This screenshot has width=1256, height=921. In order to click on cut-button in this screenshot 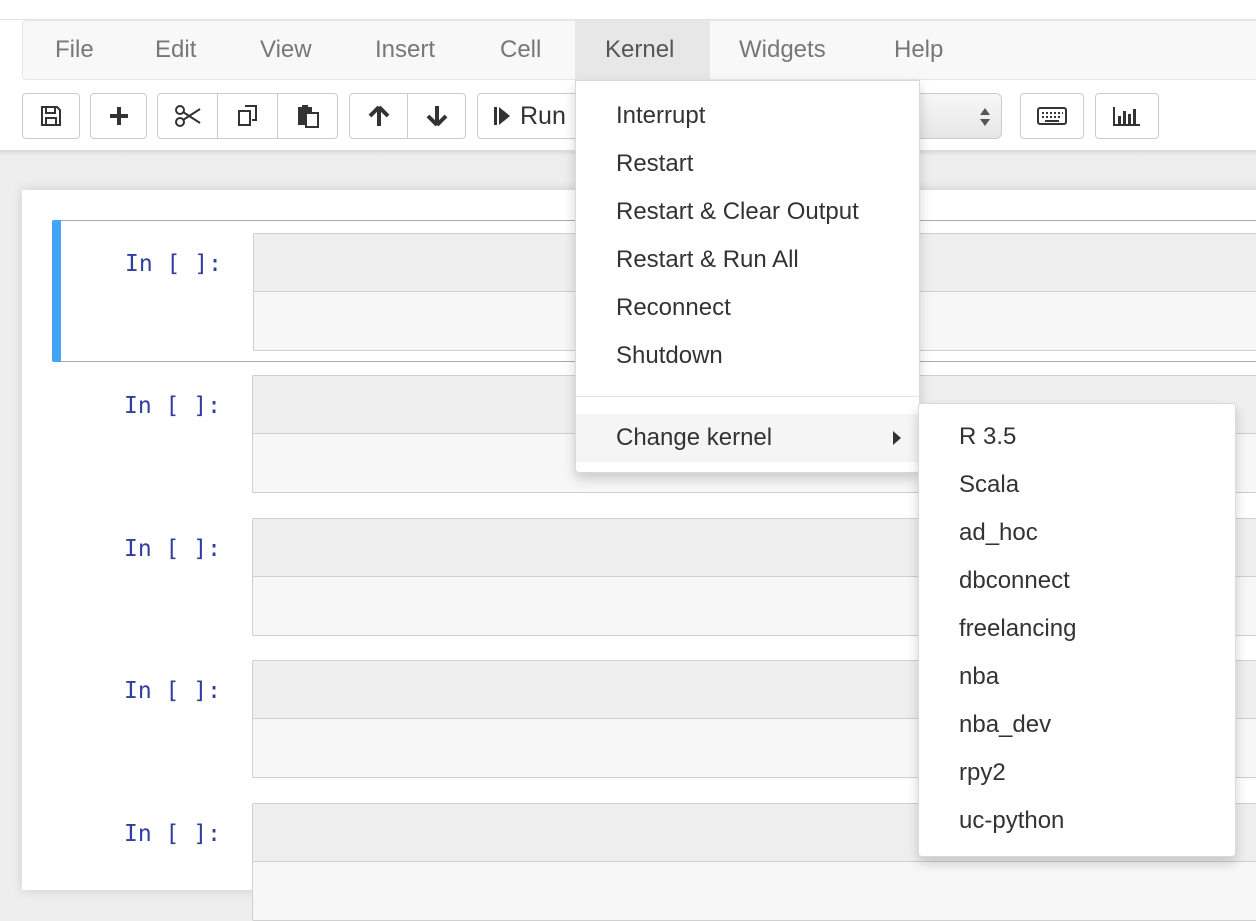, I will do `click(188, 116)`.